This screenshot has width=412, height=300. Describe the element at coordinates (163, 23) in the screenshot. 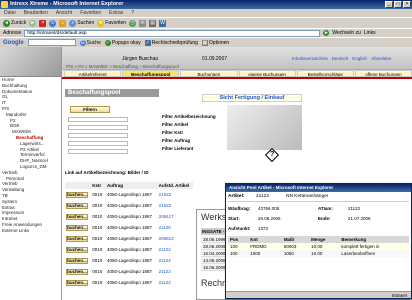

I see `edit-button: W` at that location.